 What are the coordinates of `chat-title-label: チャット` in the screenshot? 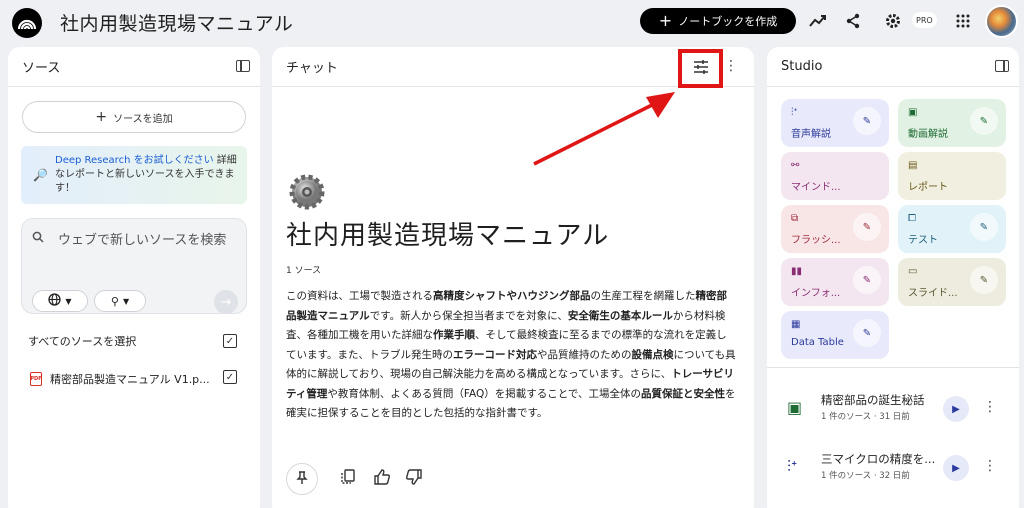 It's located at (312, 68).